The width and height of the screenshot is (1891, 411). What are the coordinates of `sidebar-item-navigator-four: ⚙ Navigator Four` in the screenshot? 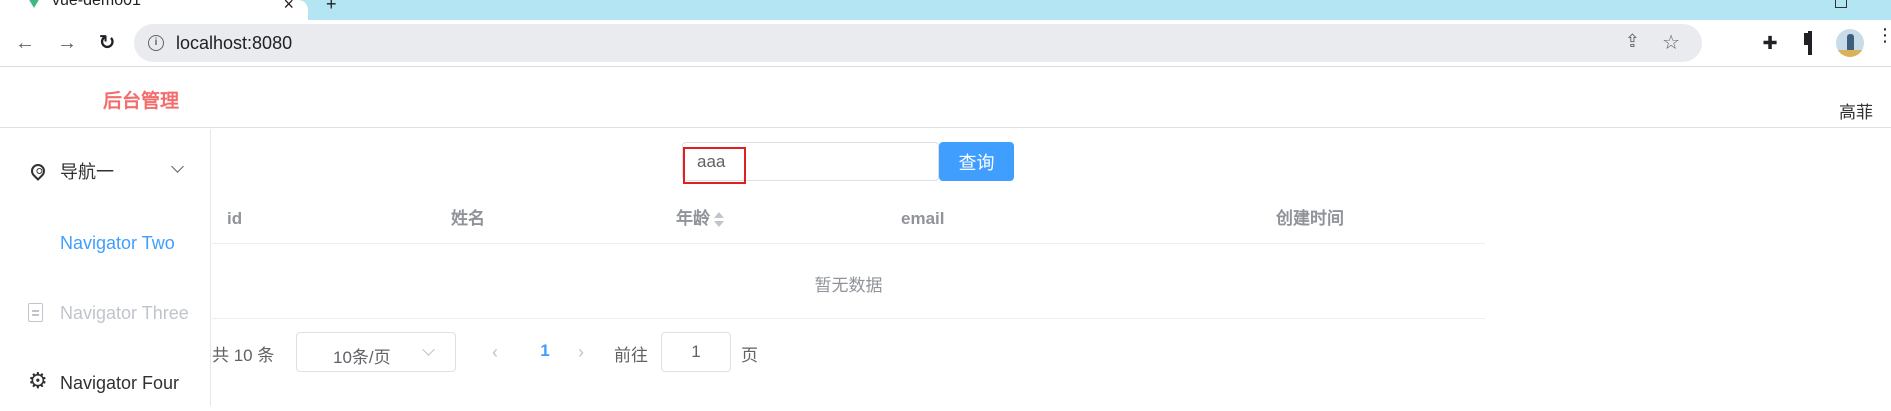 It's located at (105, 383).